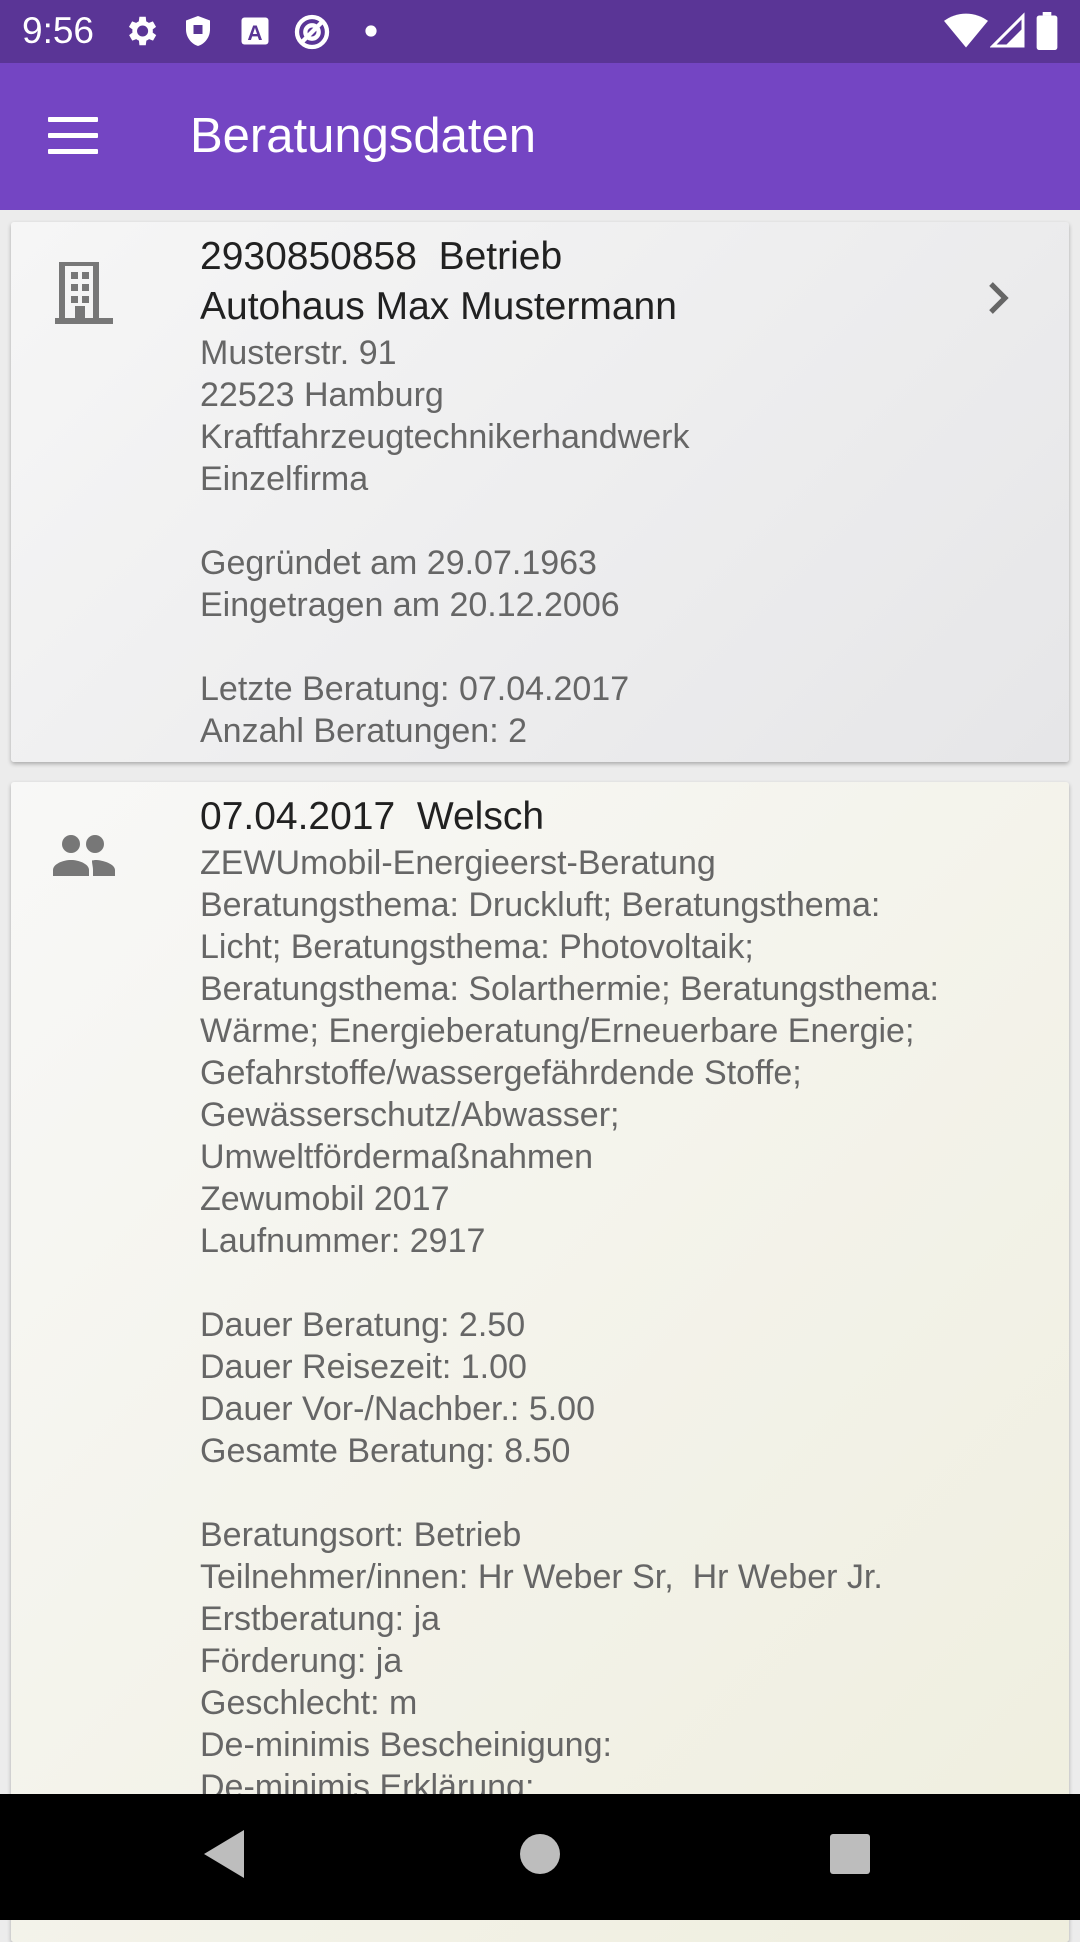 The height and width of the screenshot is (1942, 1080). I want to click on building-icon, so click(84, 293).